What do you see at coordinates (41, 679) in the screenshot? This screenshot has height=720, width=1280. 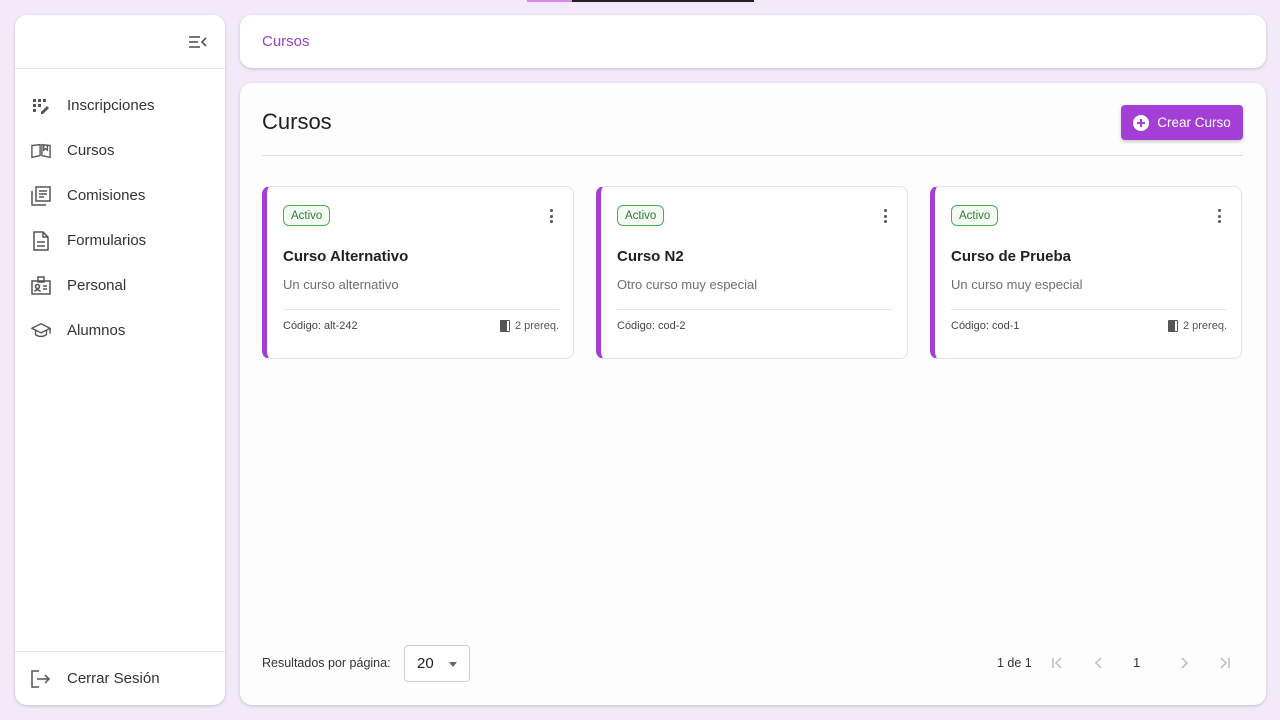 I see `logout-icon` at bounding box center [41, 679].